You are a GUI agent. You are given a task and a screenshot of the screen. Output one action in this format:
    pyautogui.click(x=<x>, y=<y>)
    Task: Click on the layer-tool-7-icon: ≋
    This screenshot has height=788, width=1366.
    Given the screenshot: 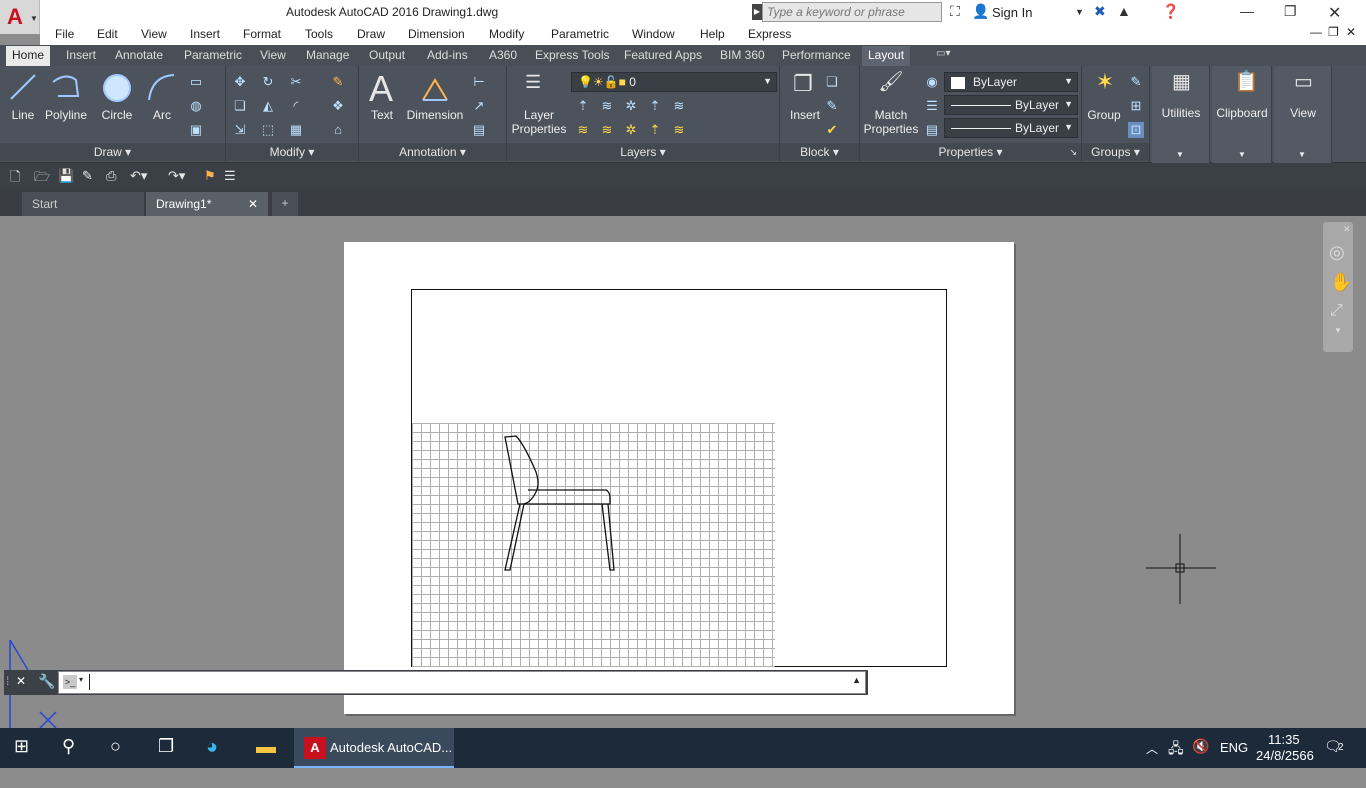 What is the action you would take?
    pyautogui.click(x=607, y=130)
    